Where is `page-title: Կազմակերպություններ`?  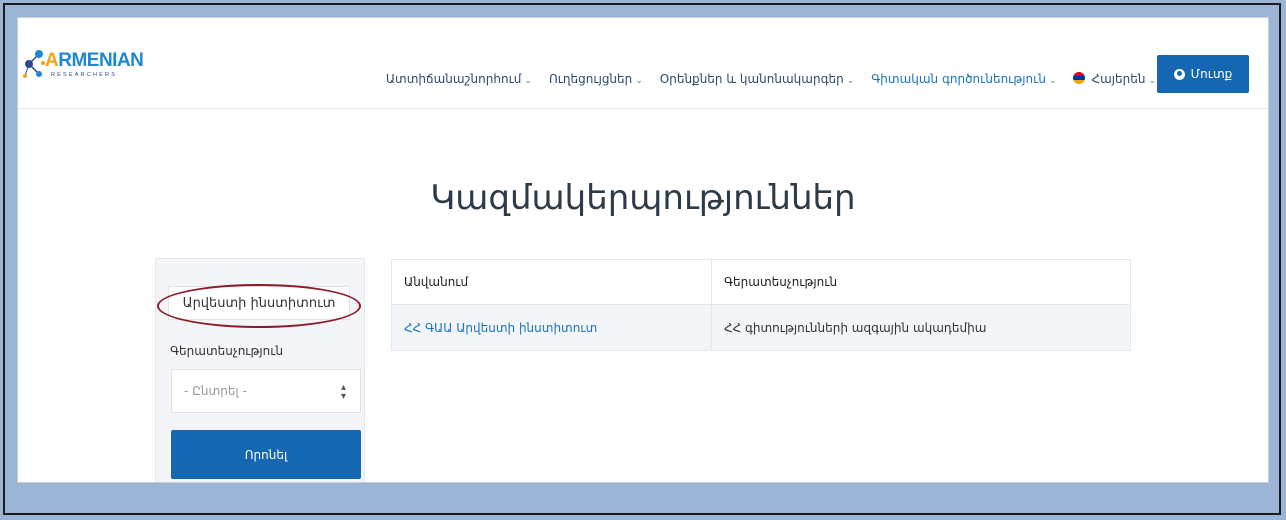 page-title: Կազմակերպություններ is located at coordinates (643, 198).